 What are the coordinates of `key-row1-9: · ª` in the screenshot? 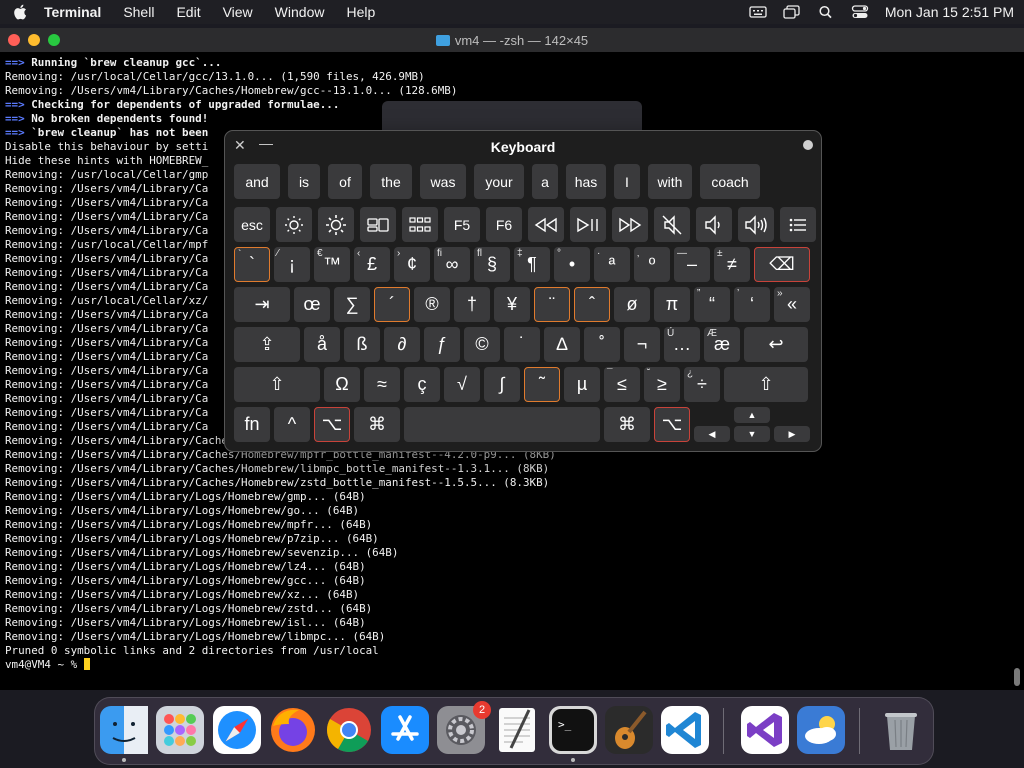 It's located at (612, 264).